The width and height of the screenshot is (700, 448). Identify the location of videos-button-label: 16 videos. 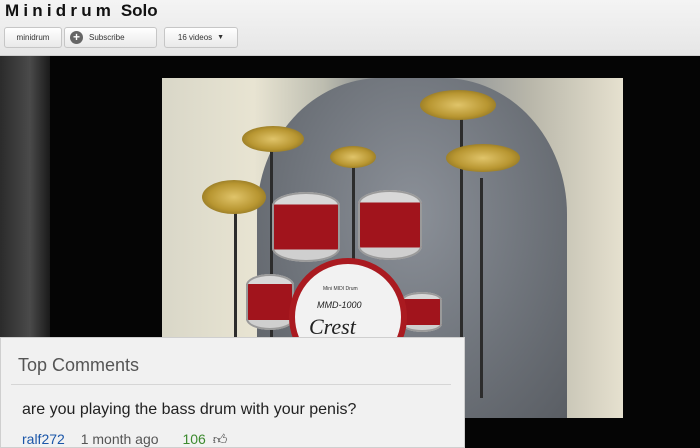
(195, 37).